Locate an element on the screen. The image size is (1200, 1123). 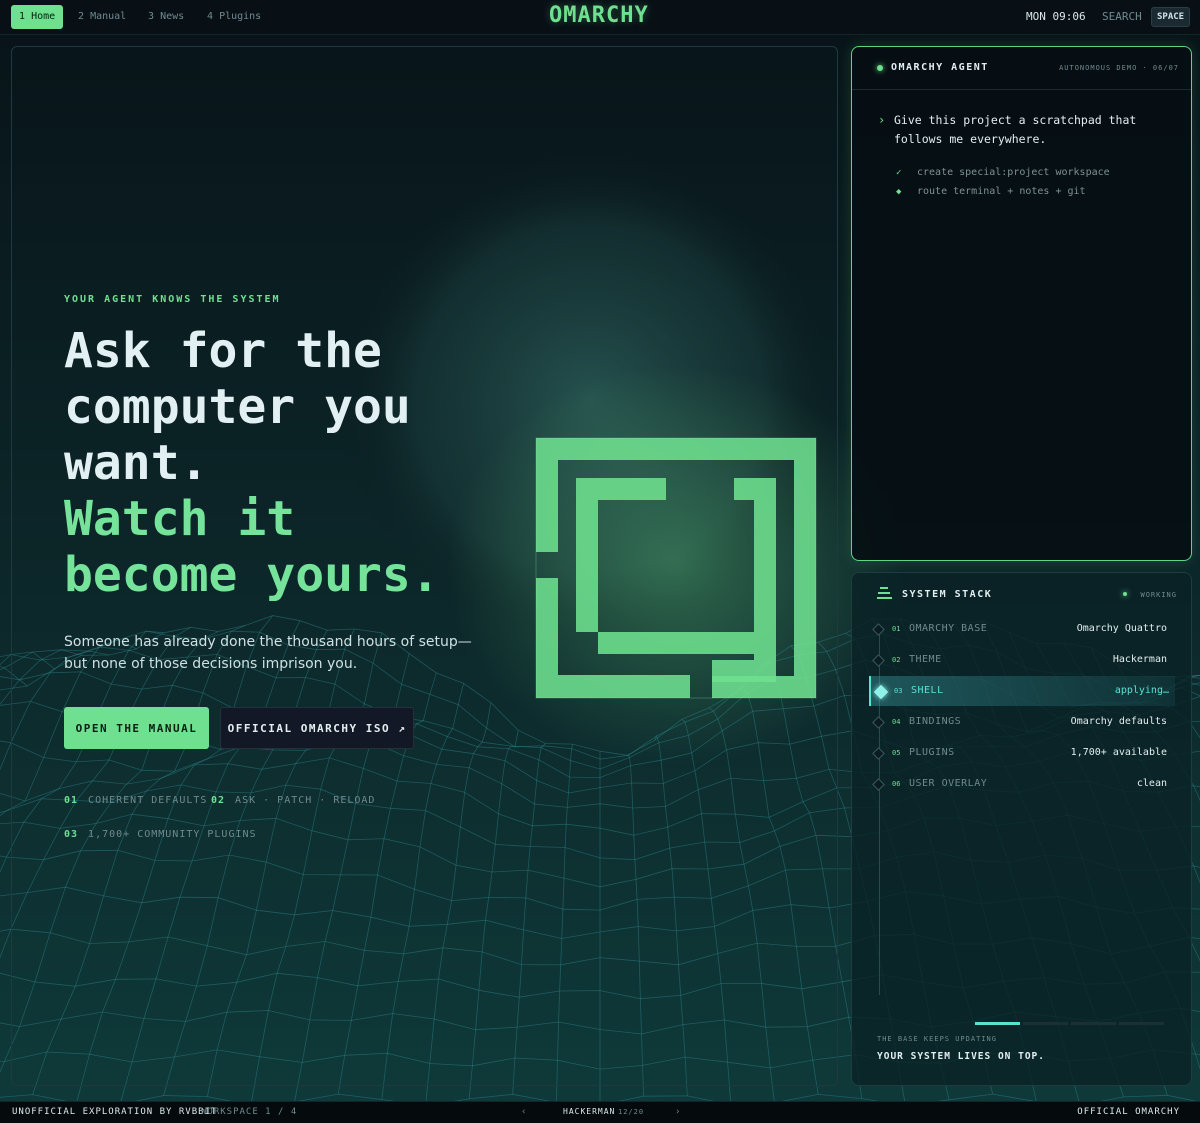
workspace-indicator: WORKSPACE 1 / 4 is located at coordinates (249, 1112).